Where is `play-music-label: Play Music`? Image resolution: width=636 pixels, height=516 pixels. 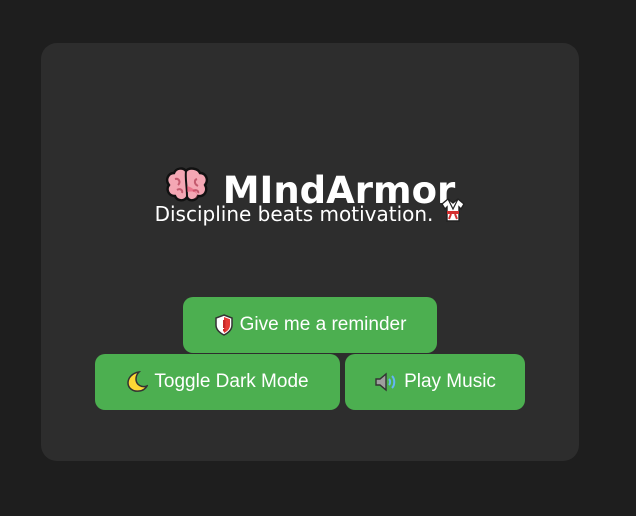
play-music-label: Play Music is located at coordinates (450, 381).